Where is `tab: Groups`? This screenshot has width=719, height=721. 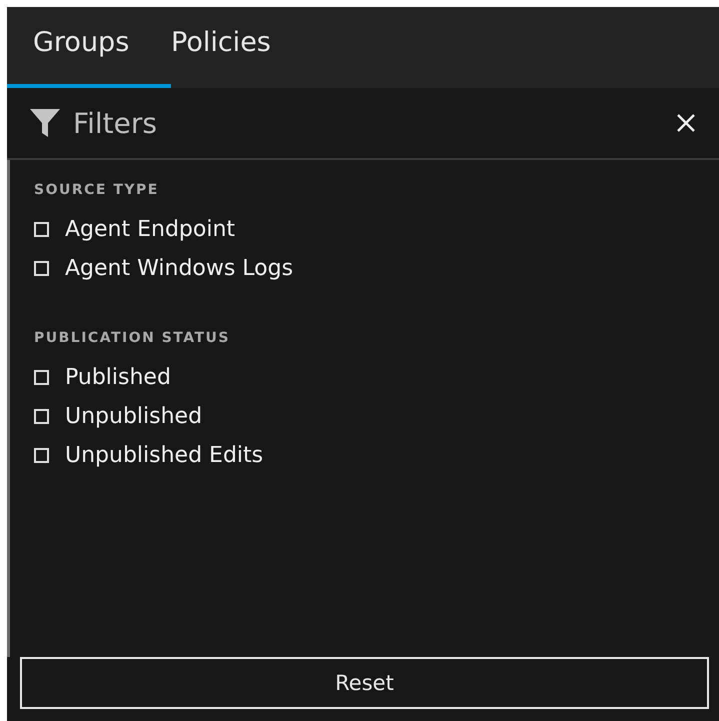
tab: Groups is located at coordinates (89, 47).